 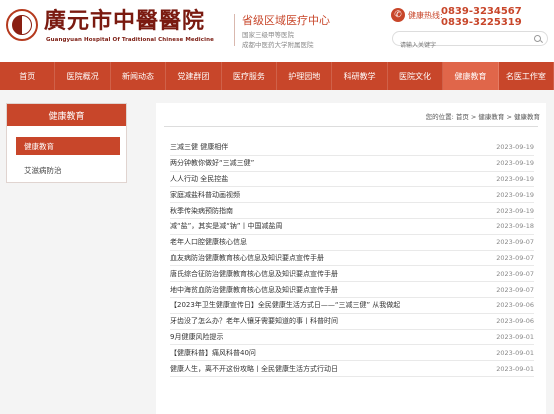 I want to click on article-title: 三减三健 健康相伴, so click(x=199, y=147).